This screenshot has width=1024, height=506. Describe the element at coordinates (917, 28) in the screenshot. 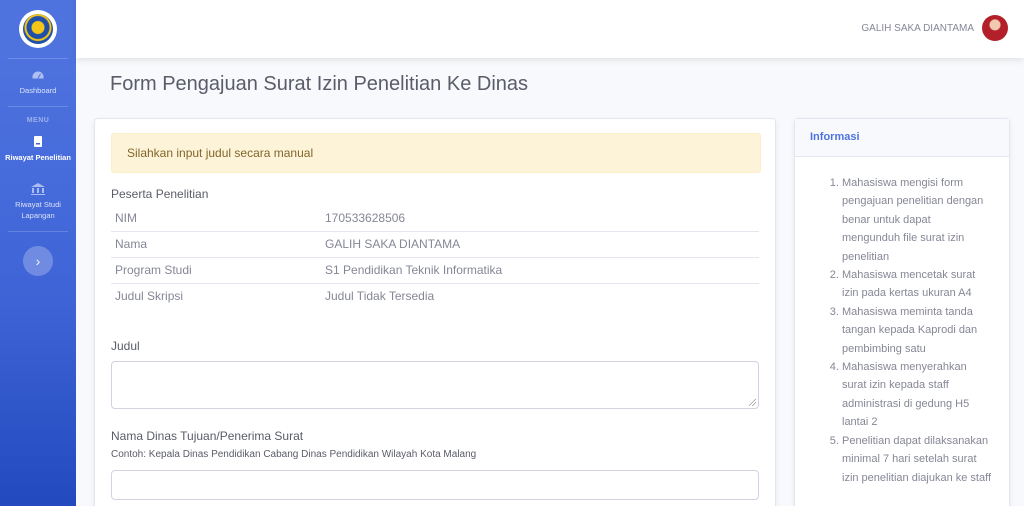

I see `user-name: GALIH SAKA DIANTAMA` at that location.